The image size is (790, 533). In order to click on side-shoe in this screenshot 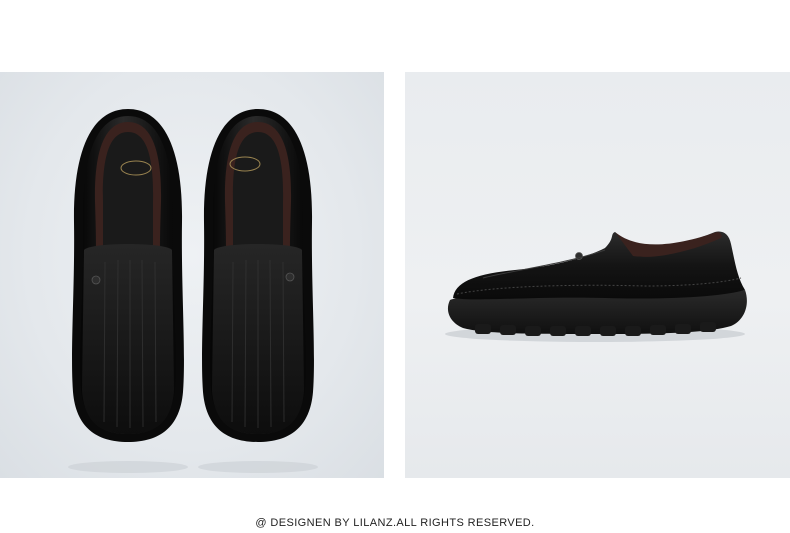, I will do `click(597, 283)`.